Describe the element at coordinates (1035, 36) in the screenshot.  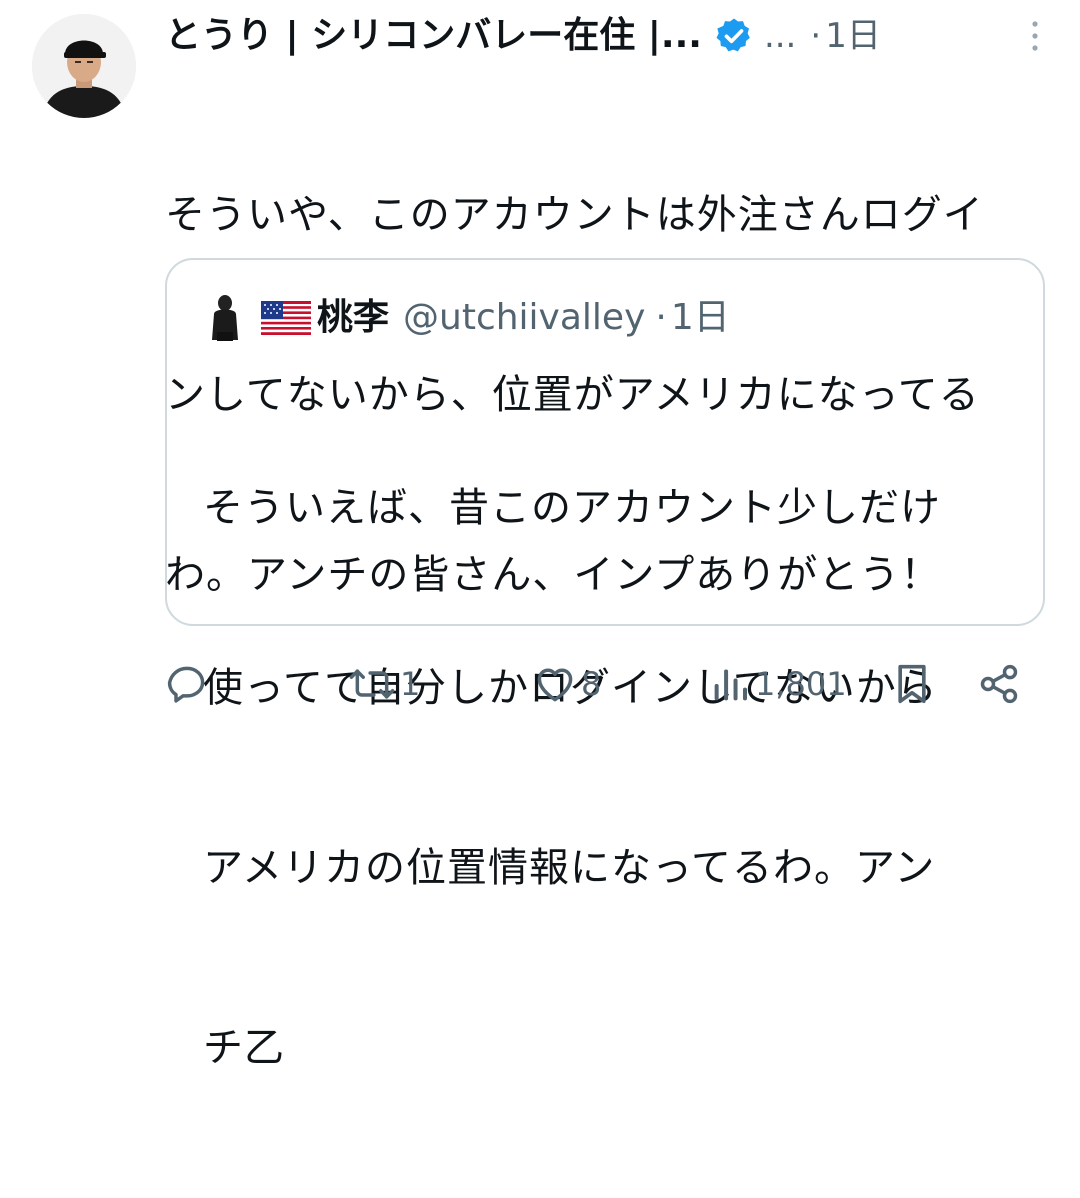
I see `more-vertical-icon` at that location.